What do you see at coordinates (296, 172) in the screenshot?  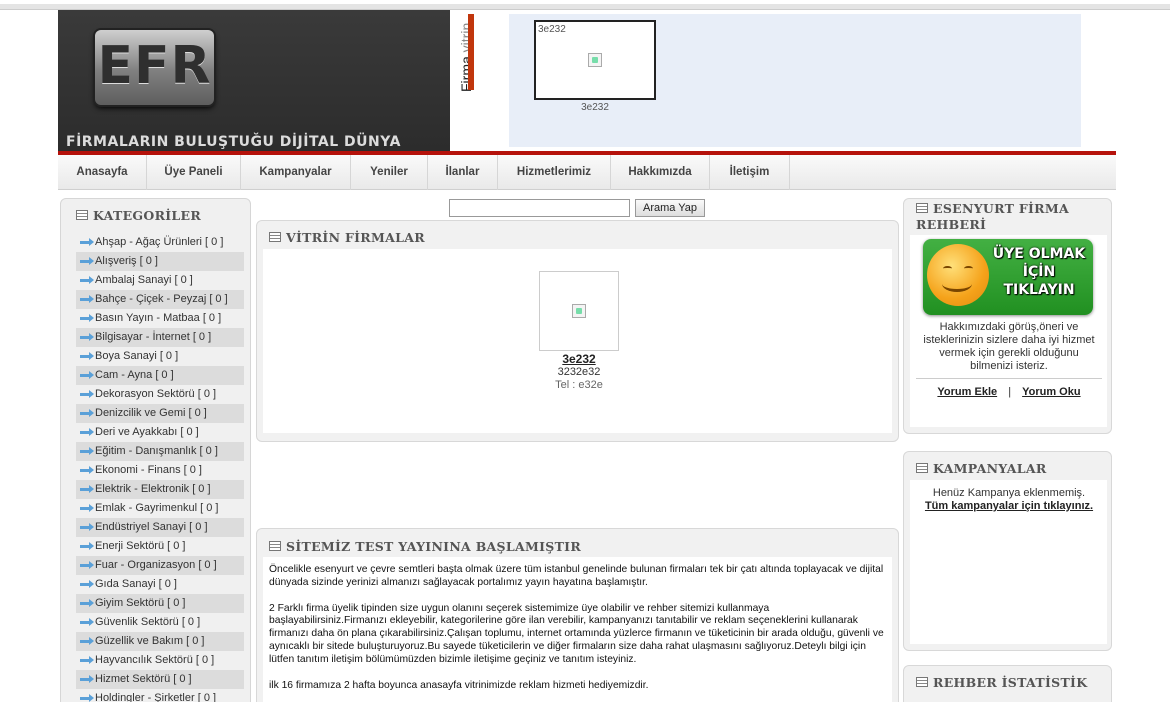 I see `nav-kampanyalar: Kampanyalar` at bounding box center [296, 172].